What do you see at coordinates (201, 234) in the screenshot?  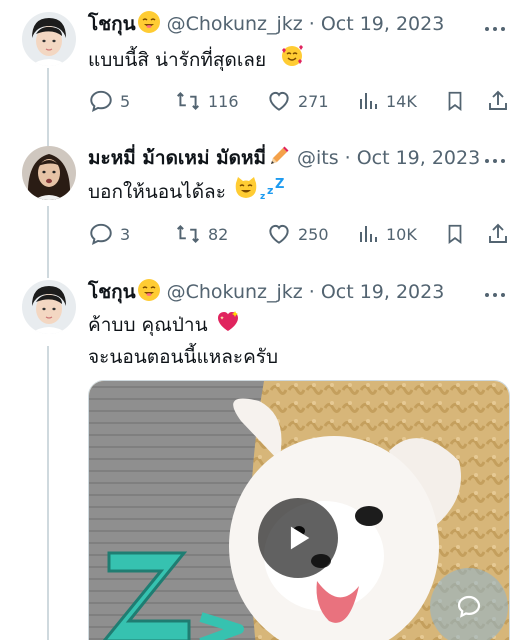 I see `retweet-button: 82` at bounding box center [201, 234].